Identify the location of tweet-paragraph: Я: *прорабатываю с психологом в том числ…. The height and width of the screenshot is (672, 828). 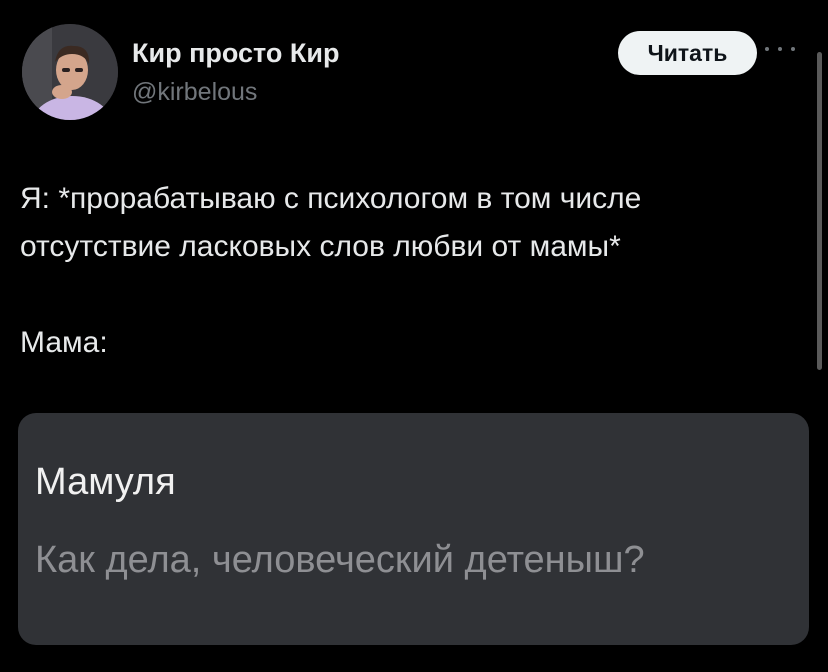
(331, 222).